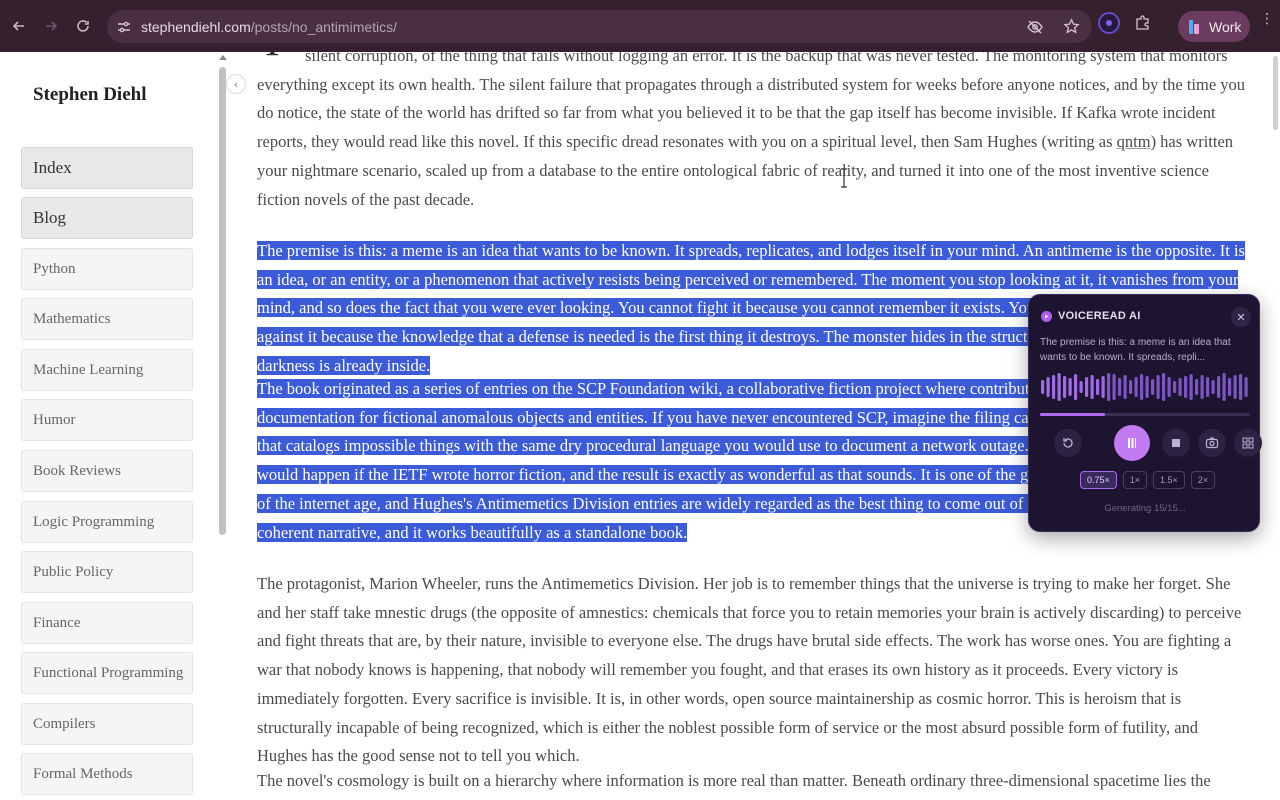 The height and width of the screenshot is (800, 1280). I want to click on speed-option: 1×, so click(1135, 480).